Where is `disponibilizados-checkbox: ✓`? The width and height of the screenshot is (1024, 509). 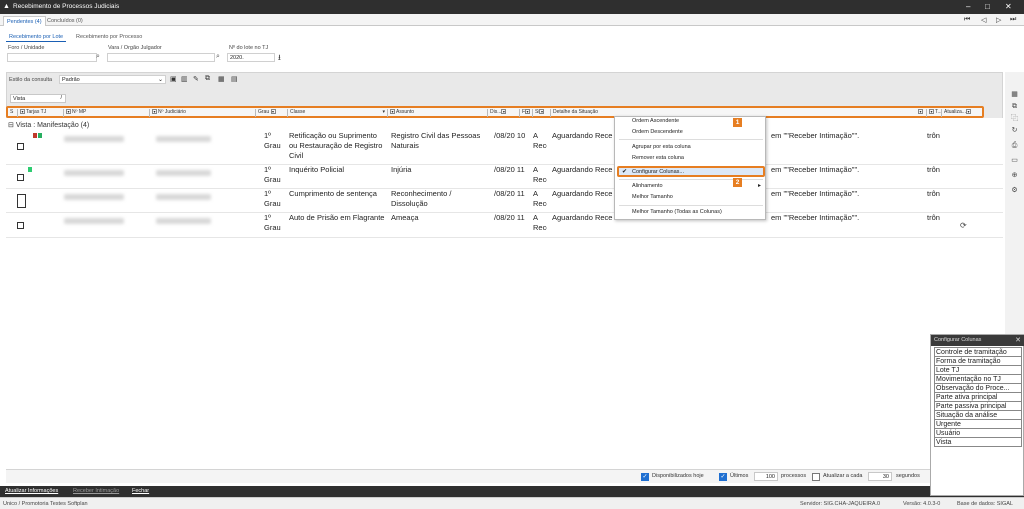
disponibilizados-checkbox: ✓ is located at coordinates (645, 477).